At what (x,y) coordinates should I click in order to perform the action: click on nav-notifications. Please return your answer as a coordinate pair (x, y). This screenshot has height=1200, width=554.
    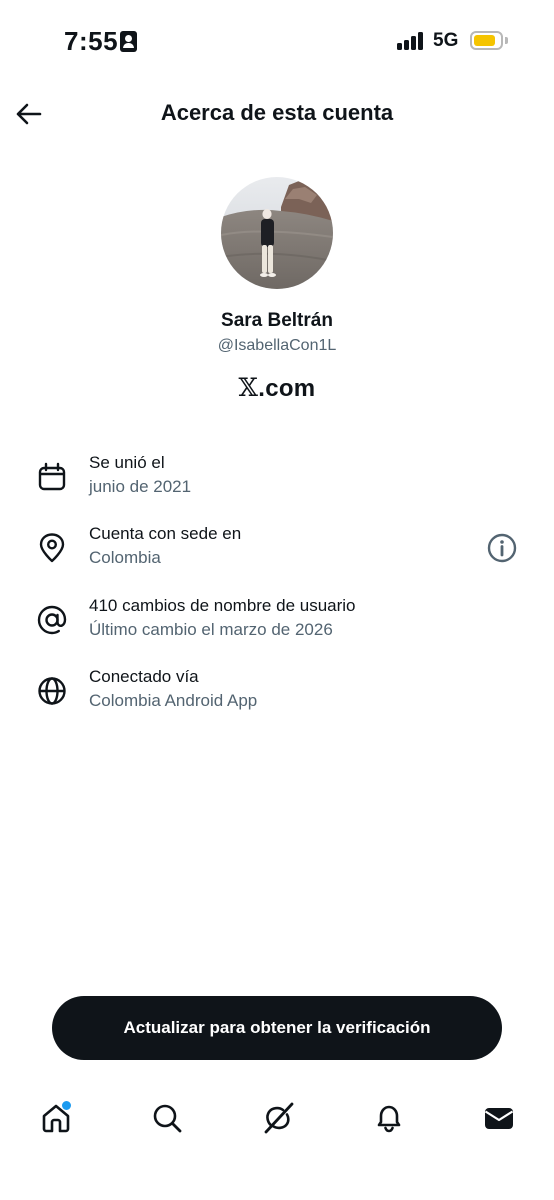
    Looking at the image, I should click on (389, 1118).